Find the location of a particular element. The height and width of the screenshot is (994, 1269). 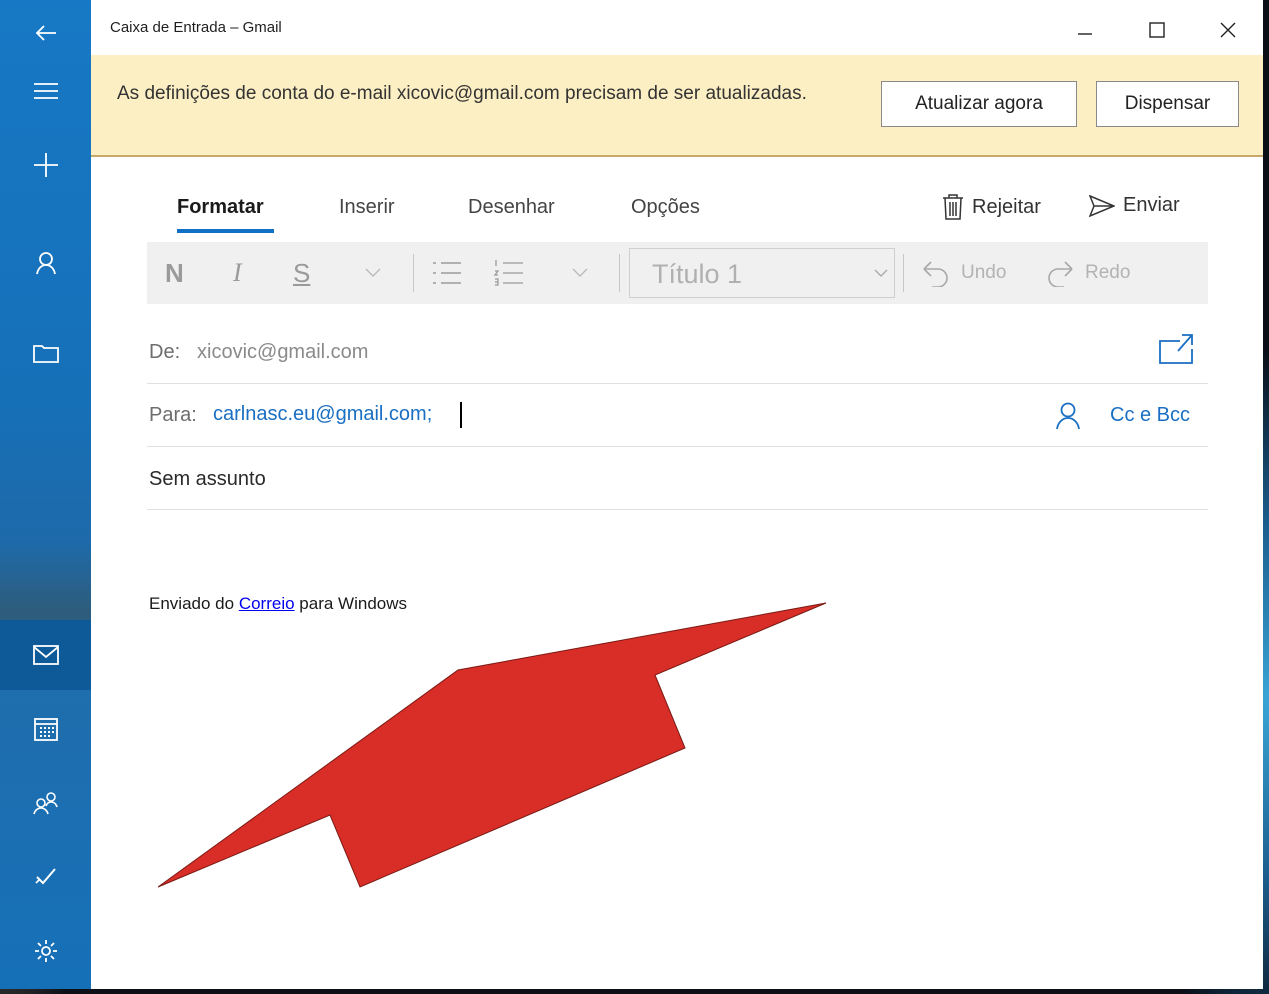

list-options-dropdown is located at coordinates (580, 273).